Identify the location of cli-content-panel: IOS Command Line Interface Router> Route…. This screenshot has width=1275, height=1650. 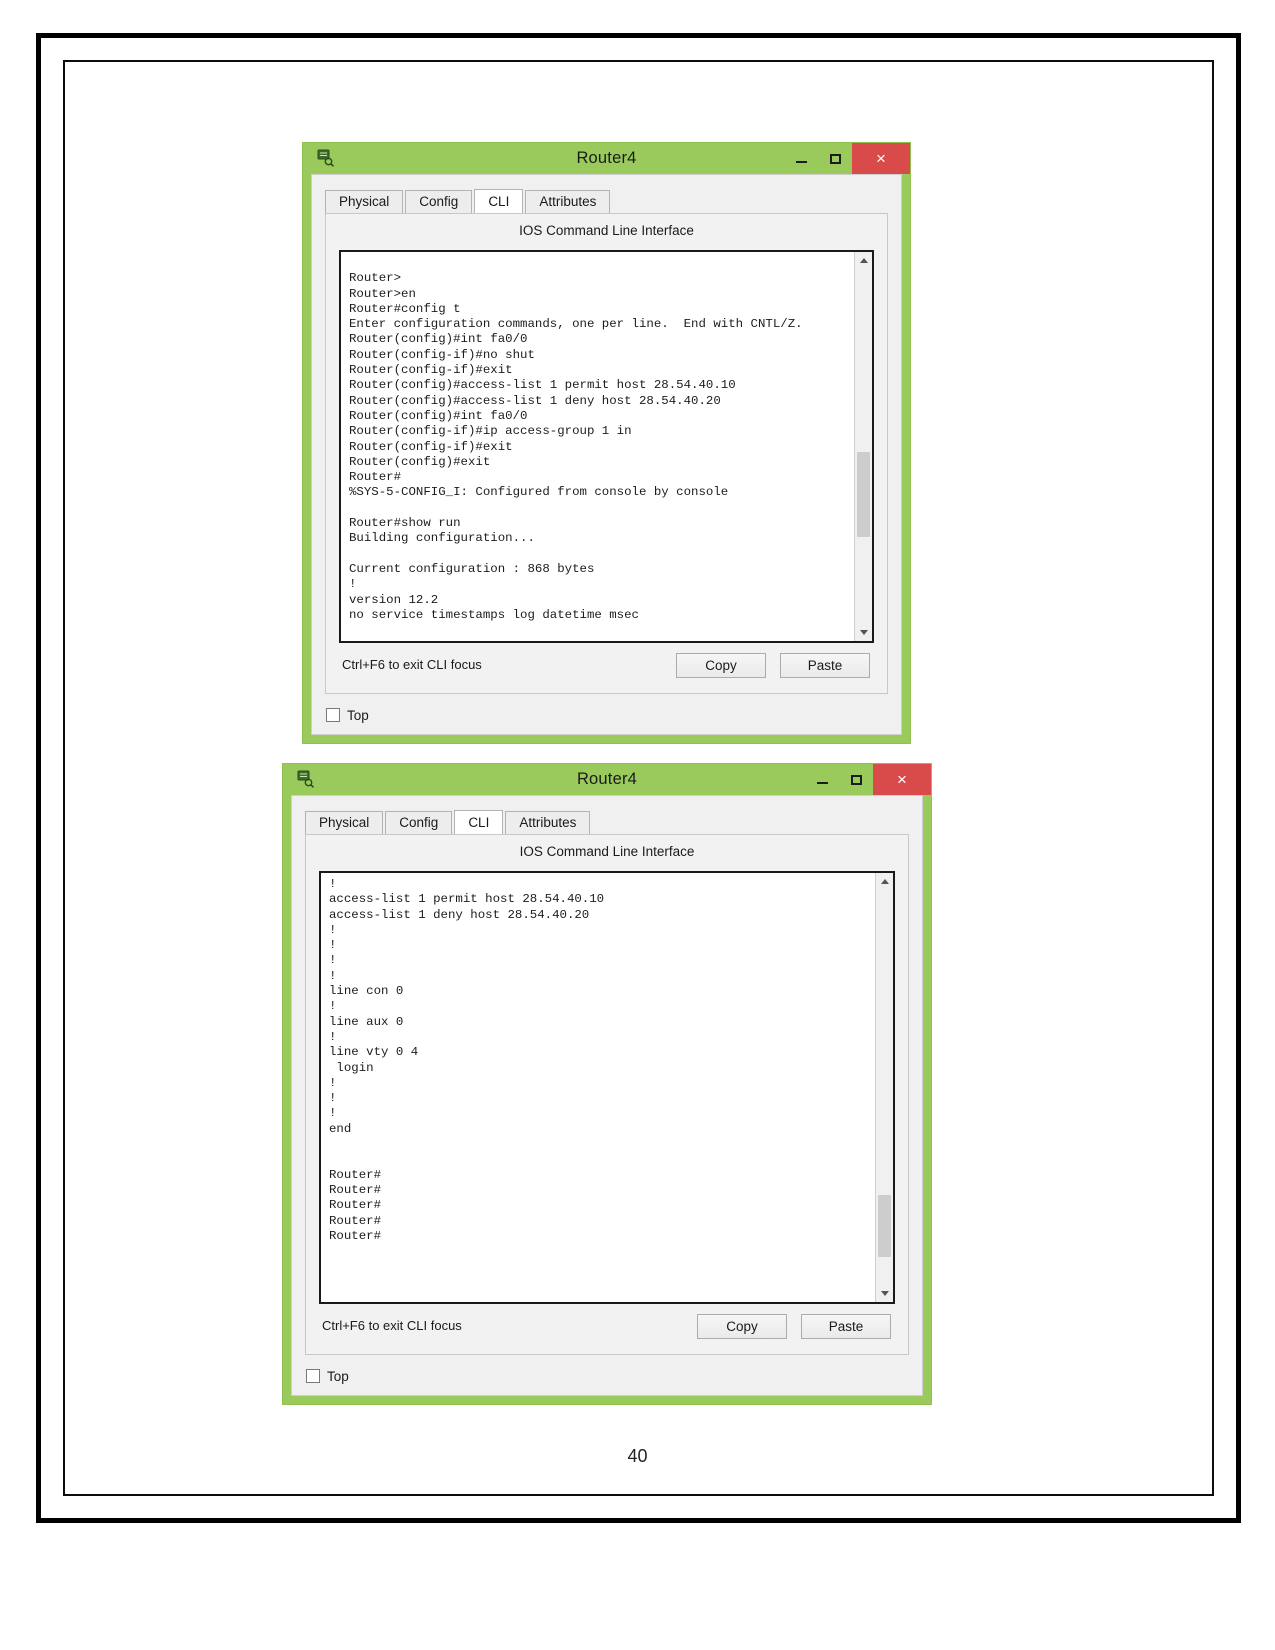
(606, 453).